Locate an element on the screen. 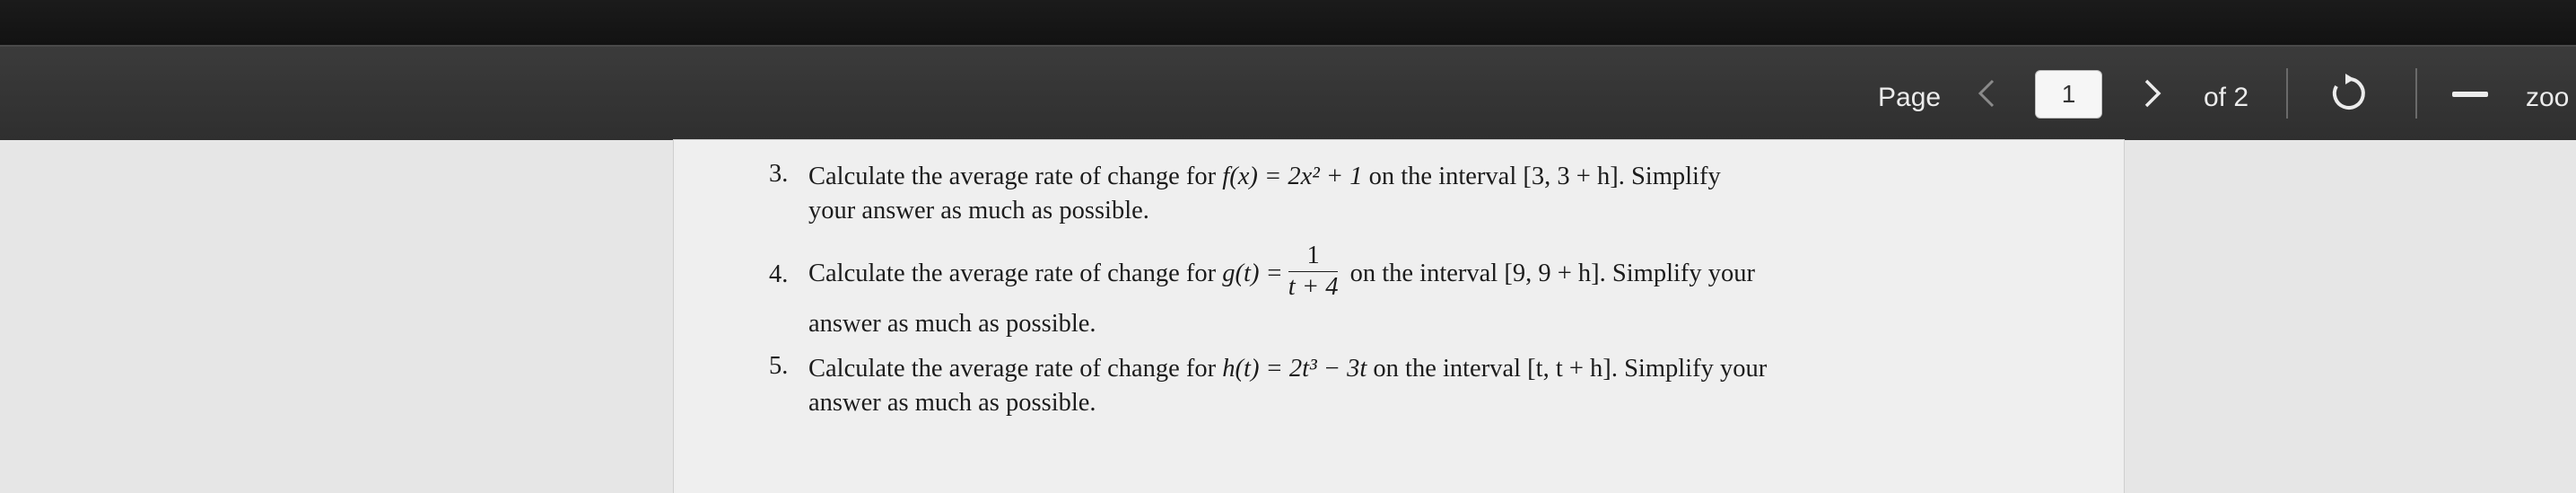 The width and height of the screenshot is (2576, 493). top-bezel is located at coordinates (1288, 23).